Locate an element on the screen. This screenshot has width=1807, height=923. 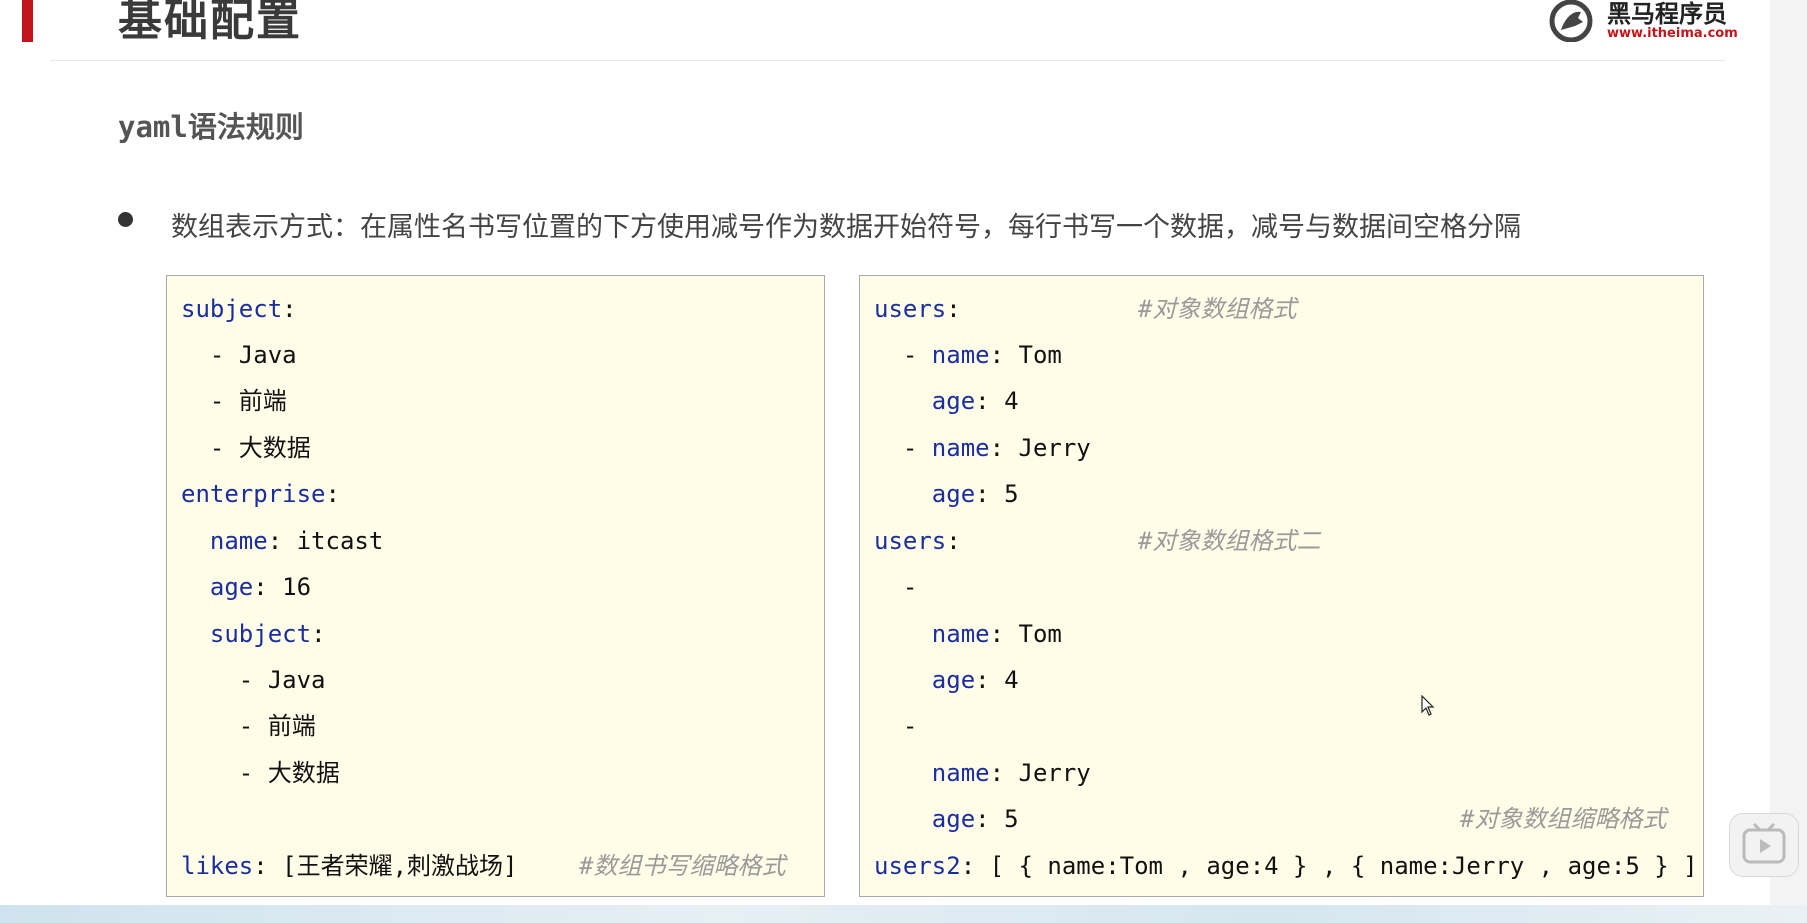
title-accent-bar is located at coordinates (27, 21).